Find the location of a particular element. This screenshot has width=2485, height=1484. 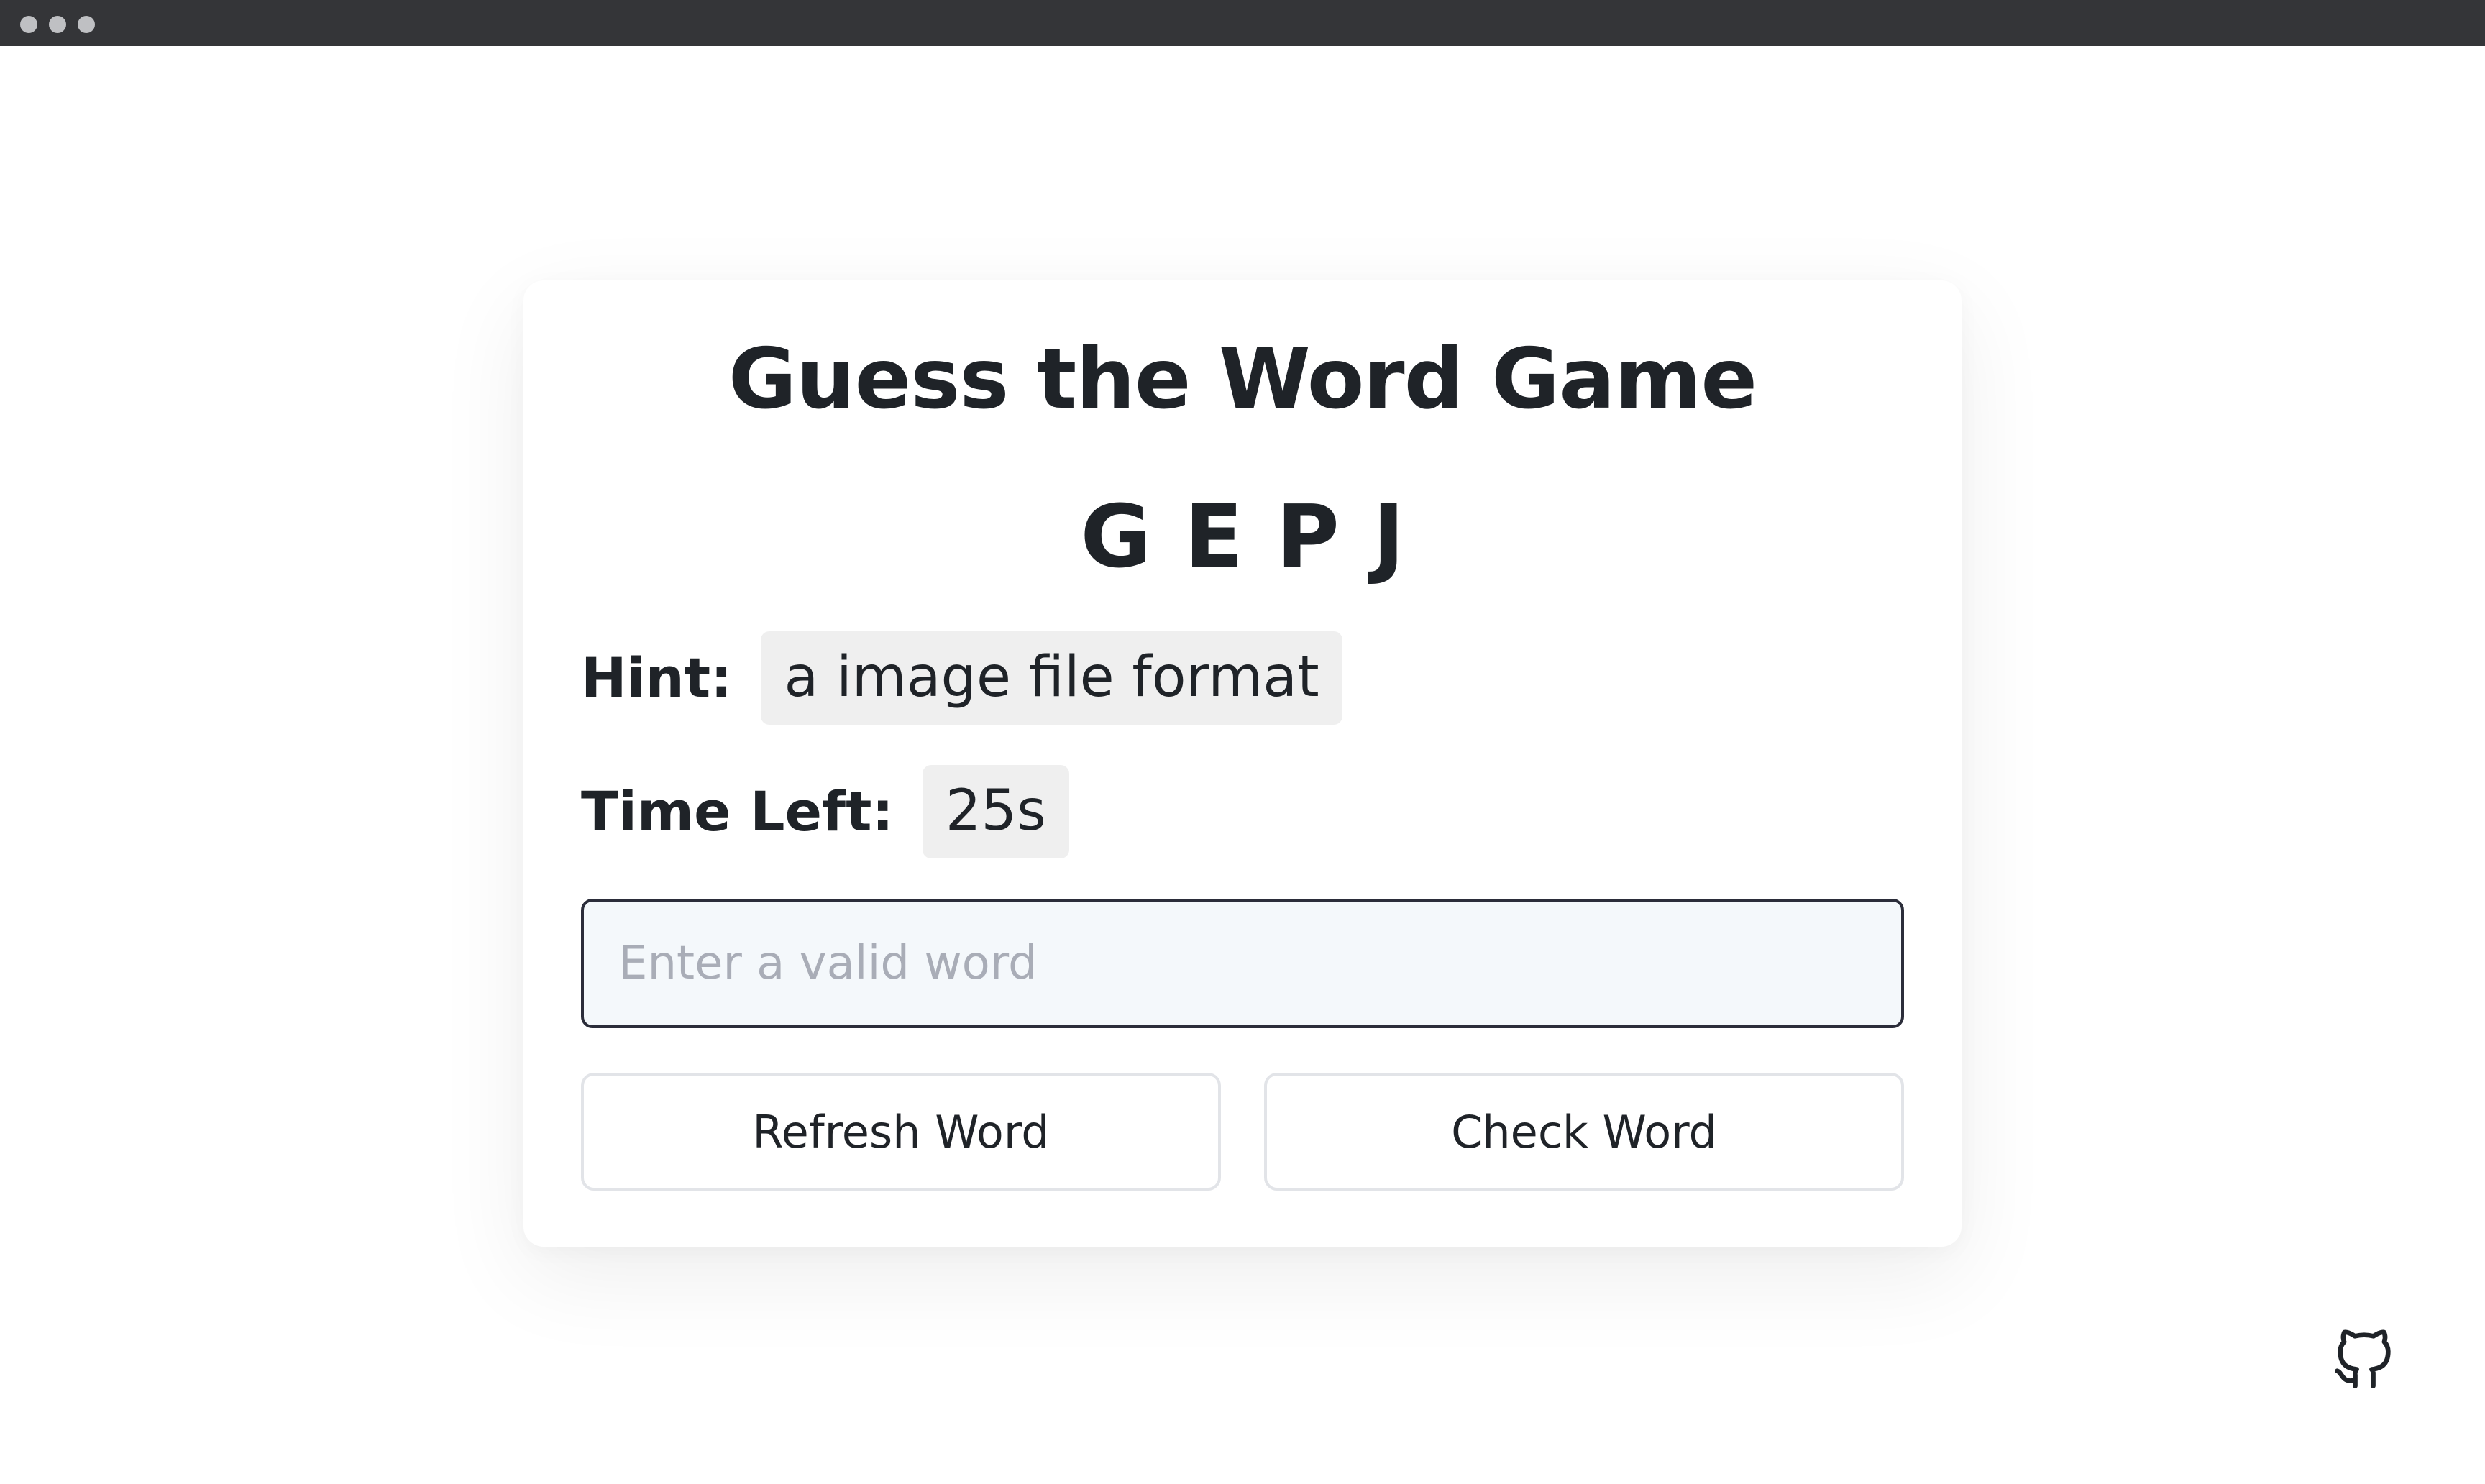

time-value: 25s is located at coordinates (996, 811).